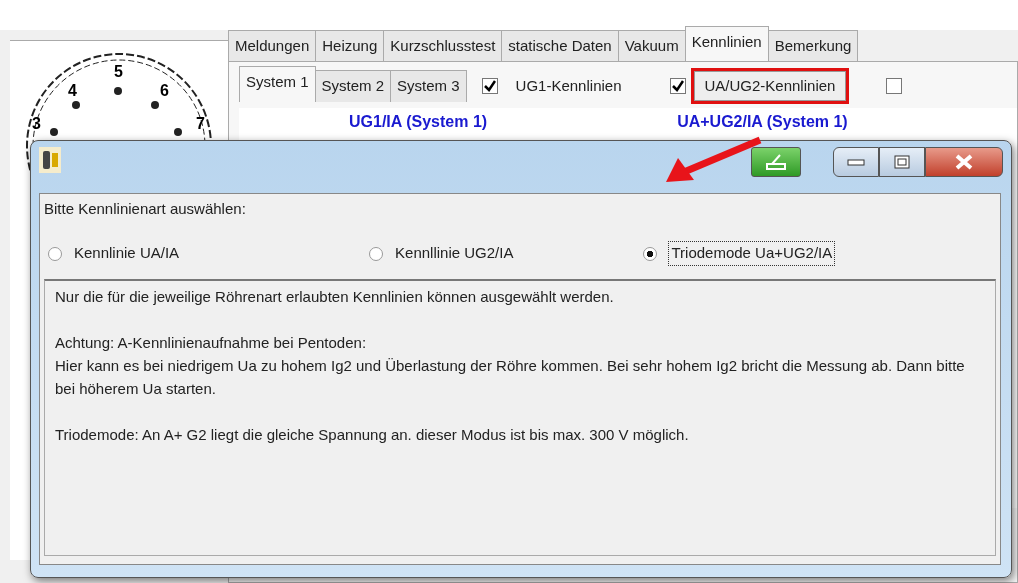 The height and width of the screenshot is (583, 1018). I want to click on eraser-icon, so click(776, 162).